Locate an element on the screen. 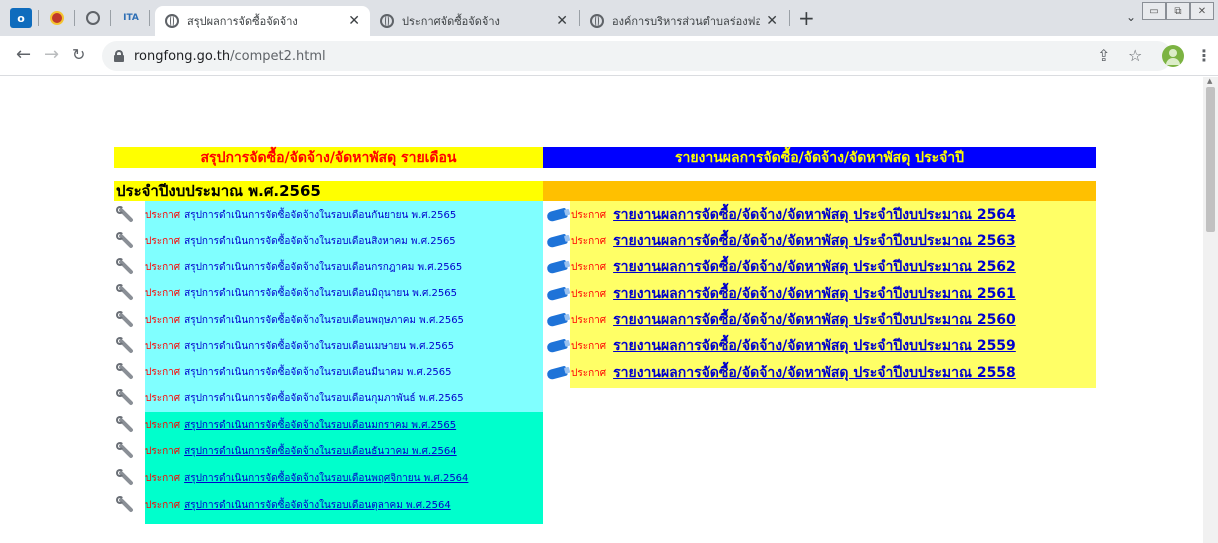  tab-search-chevron-icon: ⌄ is located at coordinates (1131, 17).